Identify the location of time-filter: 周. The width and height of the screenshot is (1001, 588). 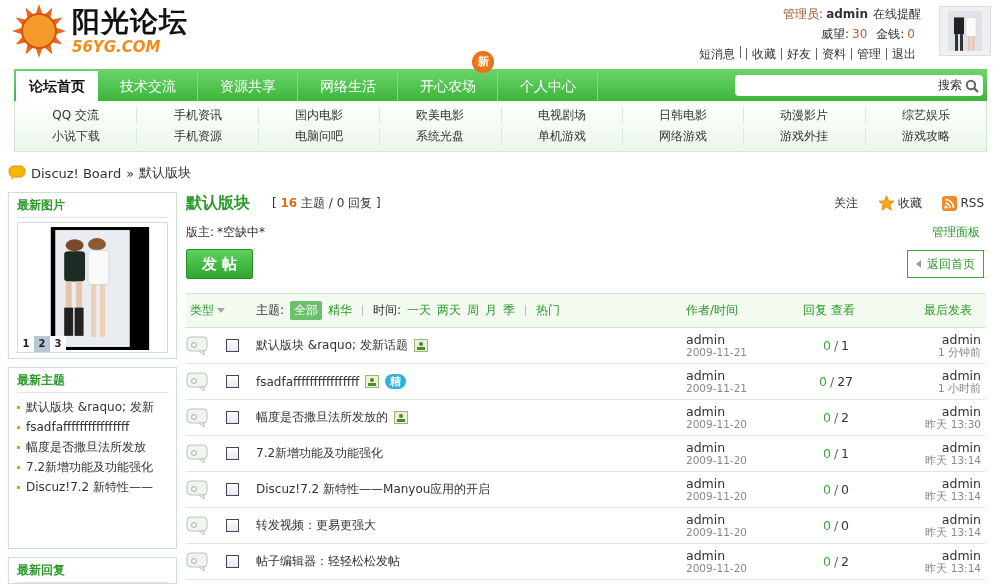
(473, 310).